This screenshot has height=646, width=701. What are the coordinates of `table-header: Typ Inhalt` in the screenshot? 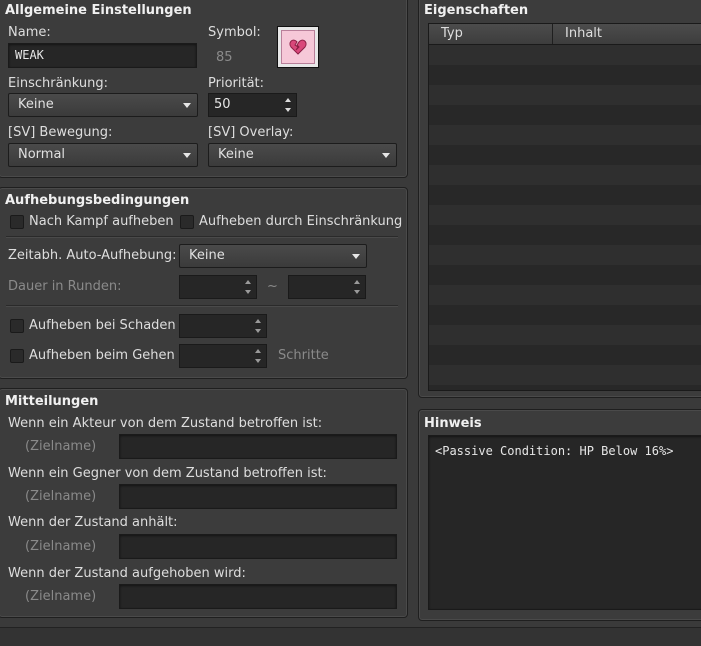 It's located at (565, 34).